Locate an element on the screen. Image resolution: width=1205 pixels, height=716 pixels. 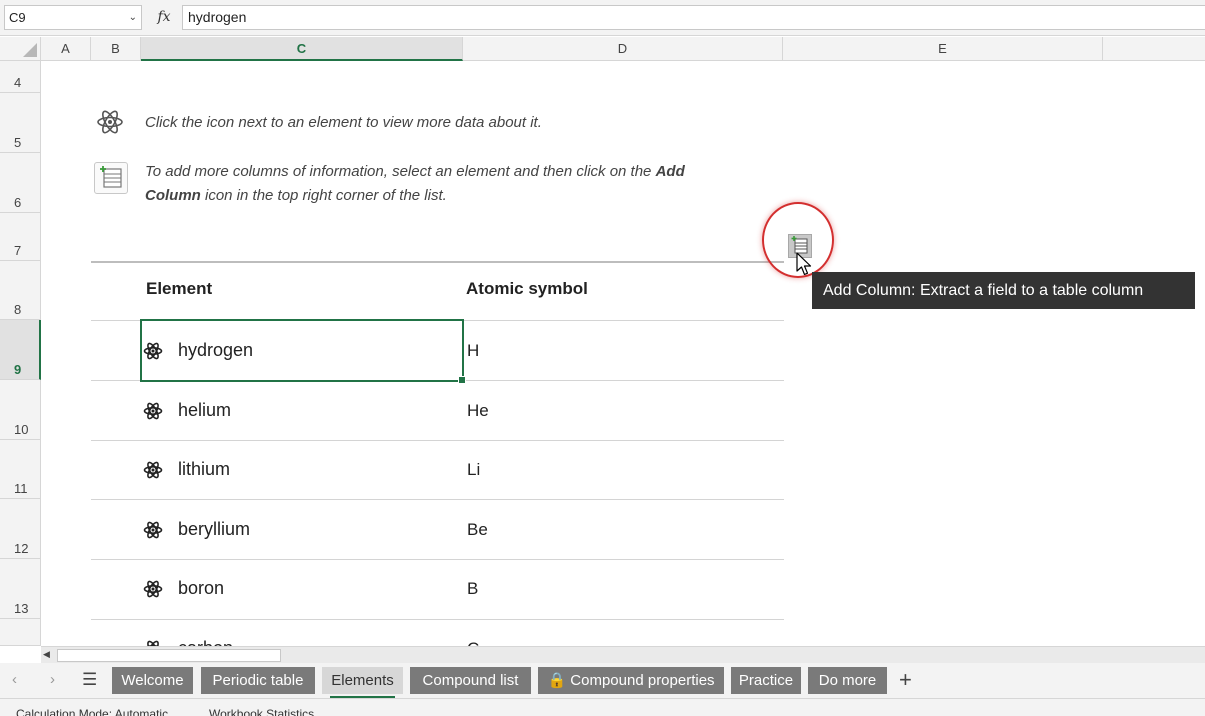
row-header-11: 11 is located at coordinates (20, 469).